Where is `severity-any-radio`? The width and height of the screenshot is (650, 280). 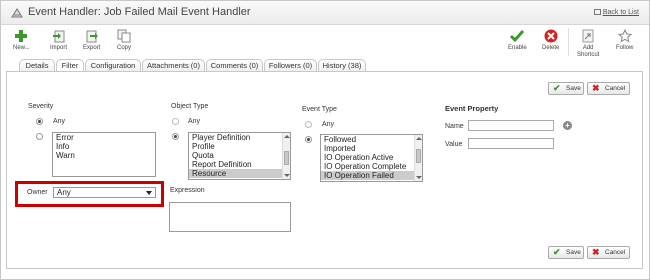 severity-any-radio is located at coordinates (39, 121).